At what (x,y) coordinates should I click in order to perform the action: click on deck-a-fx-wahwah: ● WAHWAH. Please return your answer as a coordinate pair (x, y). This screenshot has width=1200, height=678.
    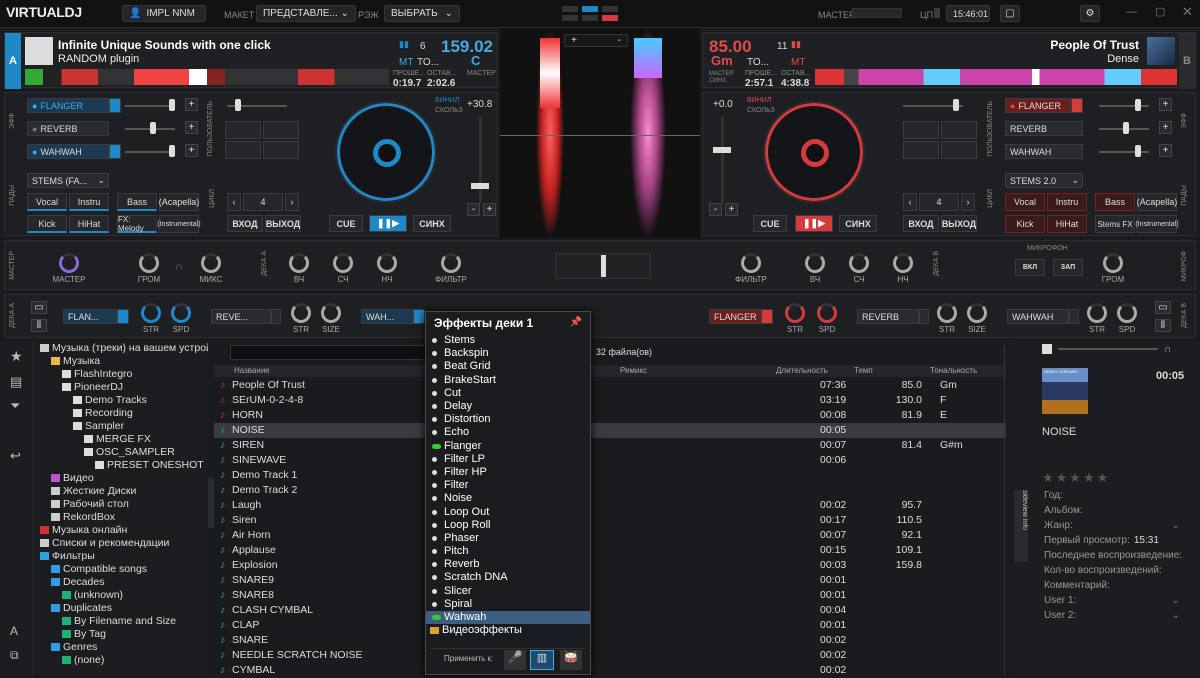
    Looking at the image, I should click on (68, 151).